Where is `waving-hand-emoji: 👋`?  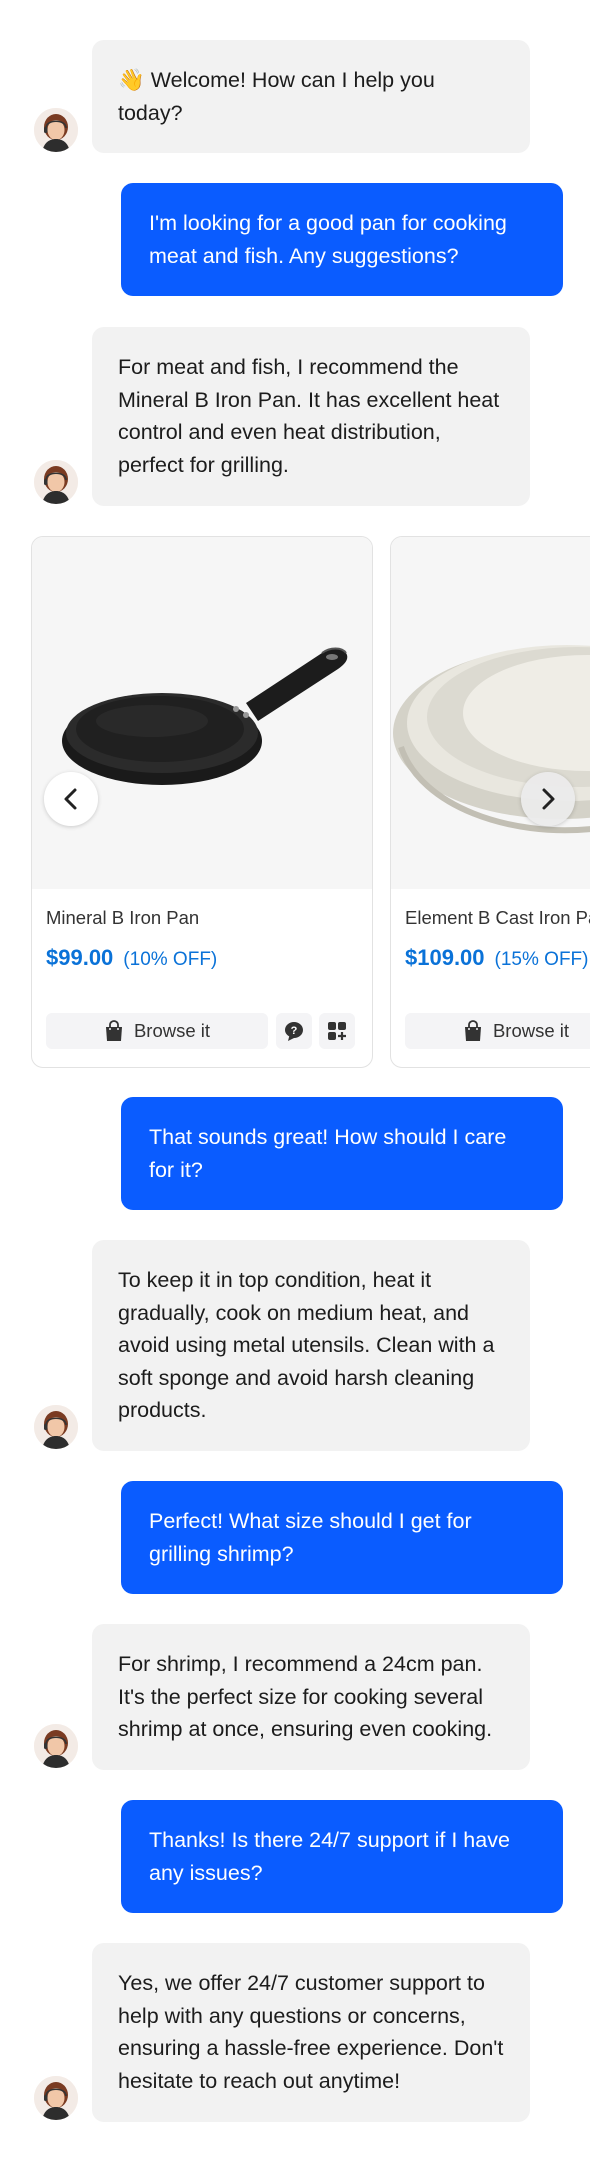 waving-hand-emoji: 👋 is located at coordinates (131, 80).